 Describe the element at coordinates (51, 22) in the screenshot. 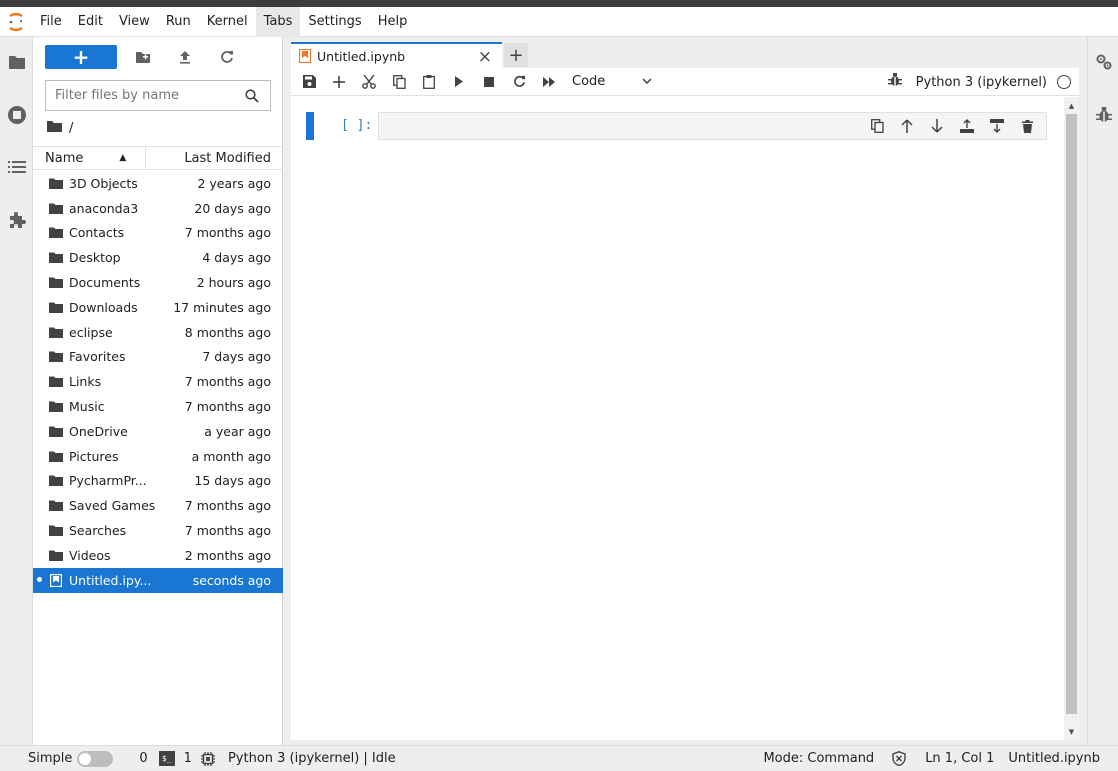

I see `menu-file: File` at that location.